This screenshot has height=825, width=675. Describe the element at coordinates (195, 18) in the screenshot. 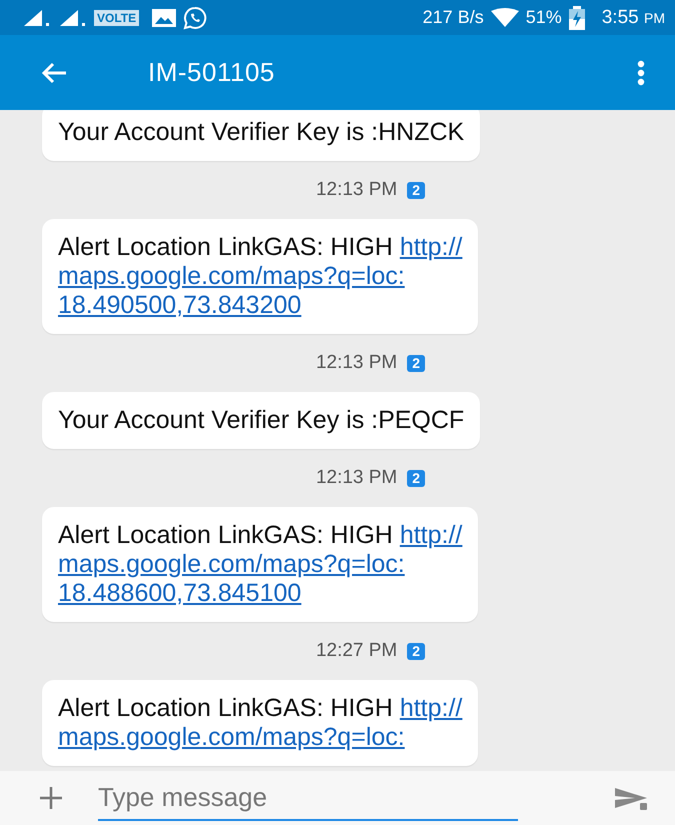

I see `chat-bubble-icon` at that location.